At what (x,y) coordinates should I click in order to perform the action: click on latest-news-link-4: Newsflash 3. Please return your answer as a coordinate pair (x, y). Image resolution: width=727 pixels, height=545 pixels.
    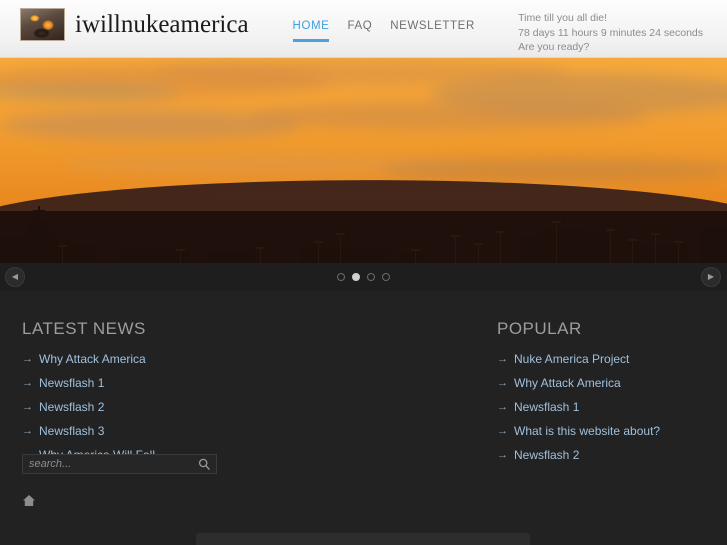
    Looking at the image, I should click on (71, 431).